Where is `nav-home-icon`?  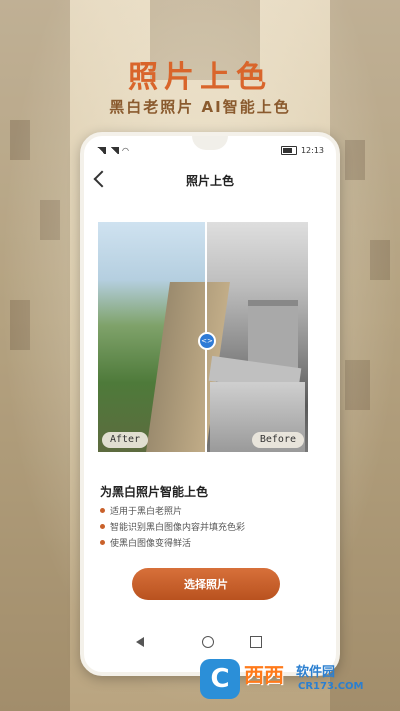 nav-home-icon is located at coordinates (208, 642).